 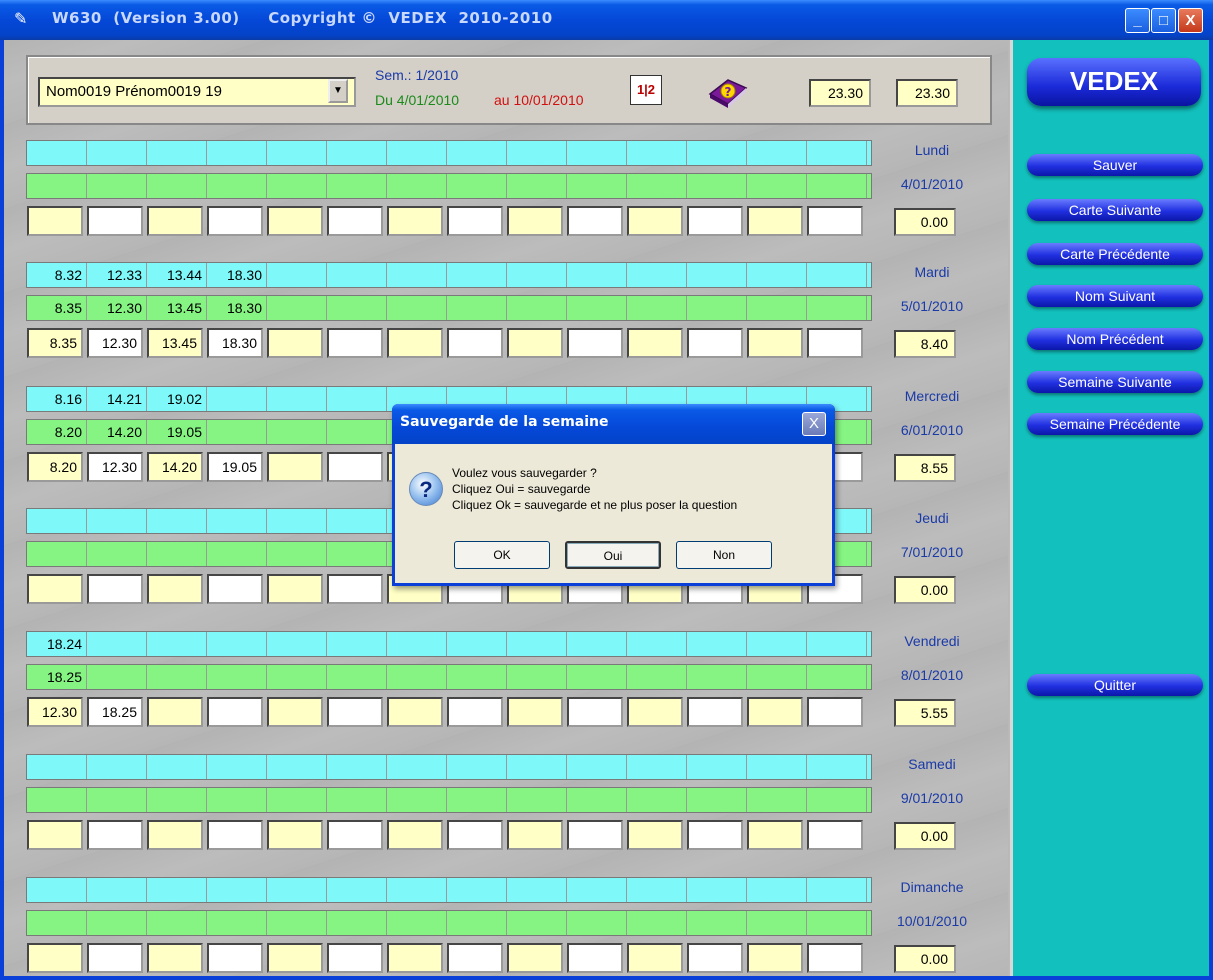 What do you see at coordinates (1115, 685) in the screenshot?
I see `quit-button: Quitter` at bounding box center [1115, 685].